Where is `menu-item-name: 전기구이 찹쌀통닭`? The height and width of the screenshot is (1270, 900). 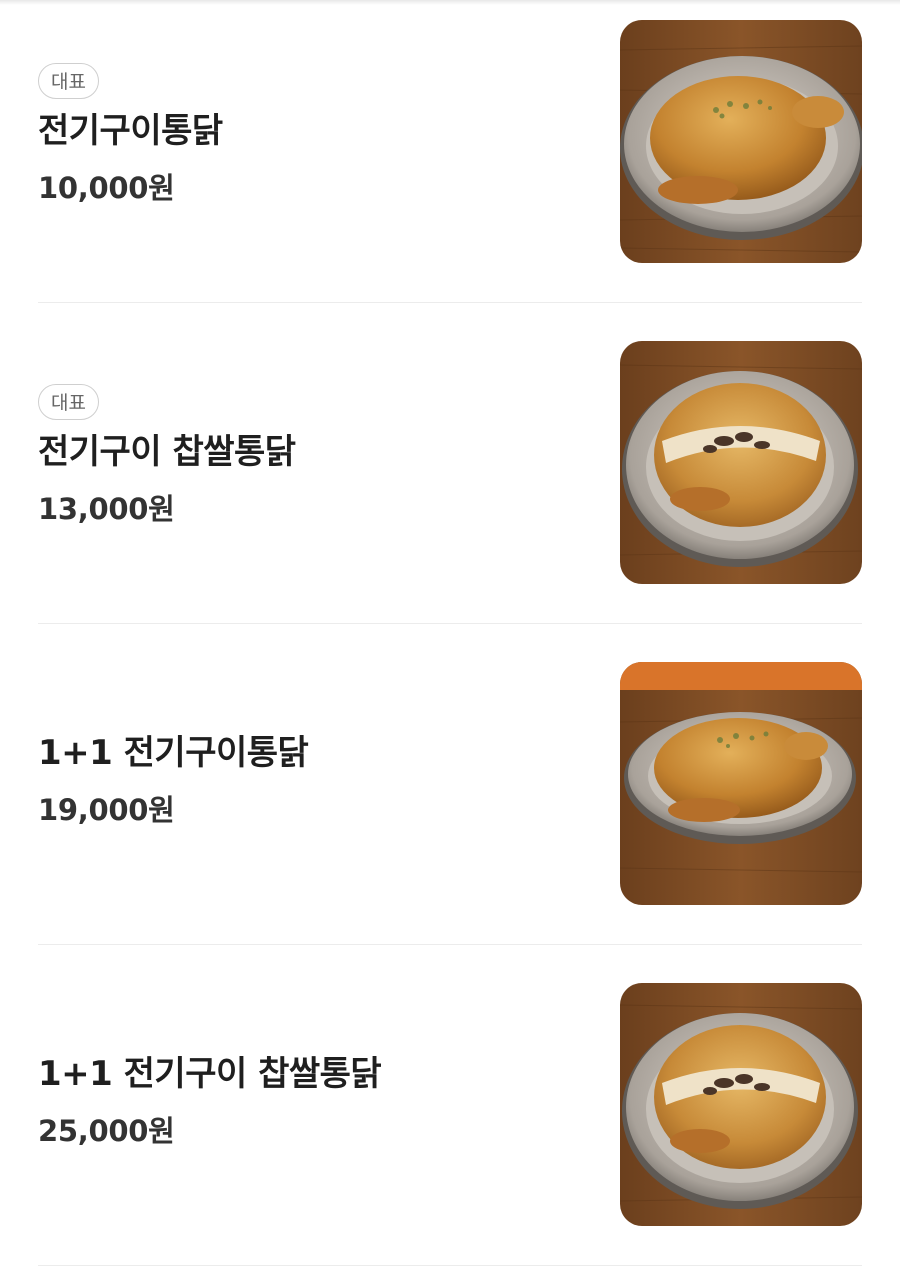
menu-item-name: 전기구이 찹쌀통닭 is located at coordinates (167, 452).